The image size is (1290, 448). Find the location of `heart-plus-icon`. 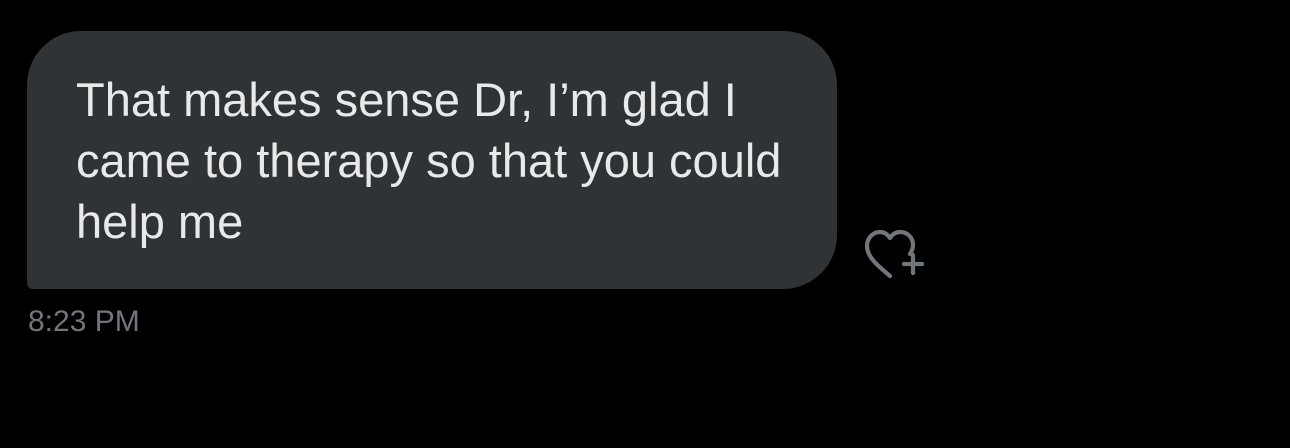

heart-plus-icon is located at coordinates (896, 254).